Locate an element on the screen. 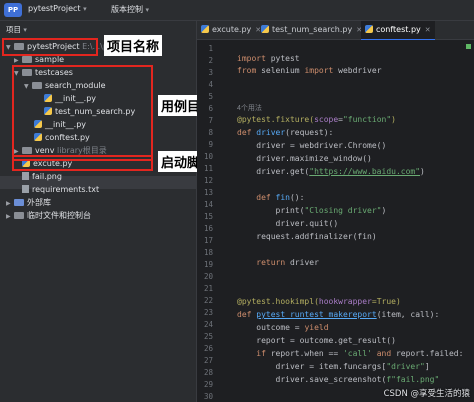 This screenshot has height=402, width=474. tab-excute: excute.py ✕ is located at coordinates (231, 30).